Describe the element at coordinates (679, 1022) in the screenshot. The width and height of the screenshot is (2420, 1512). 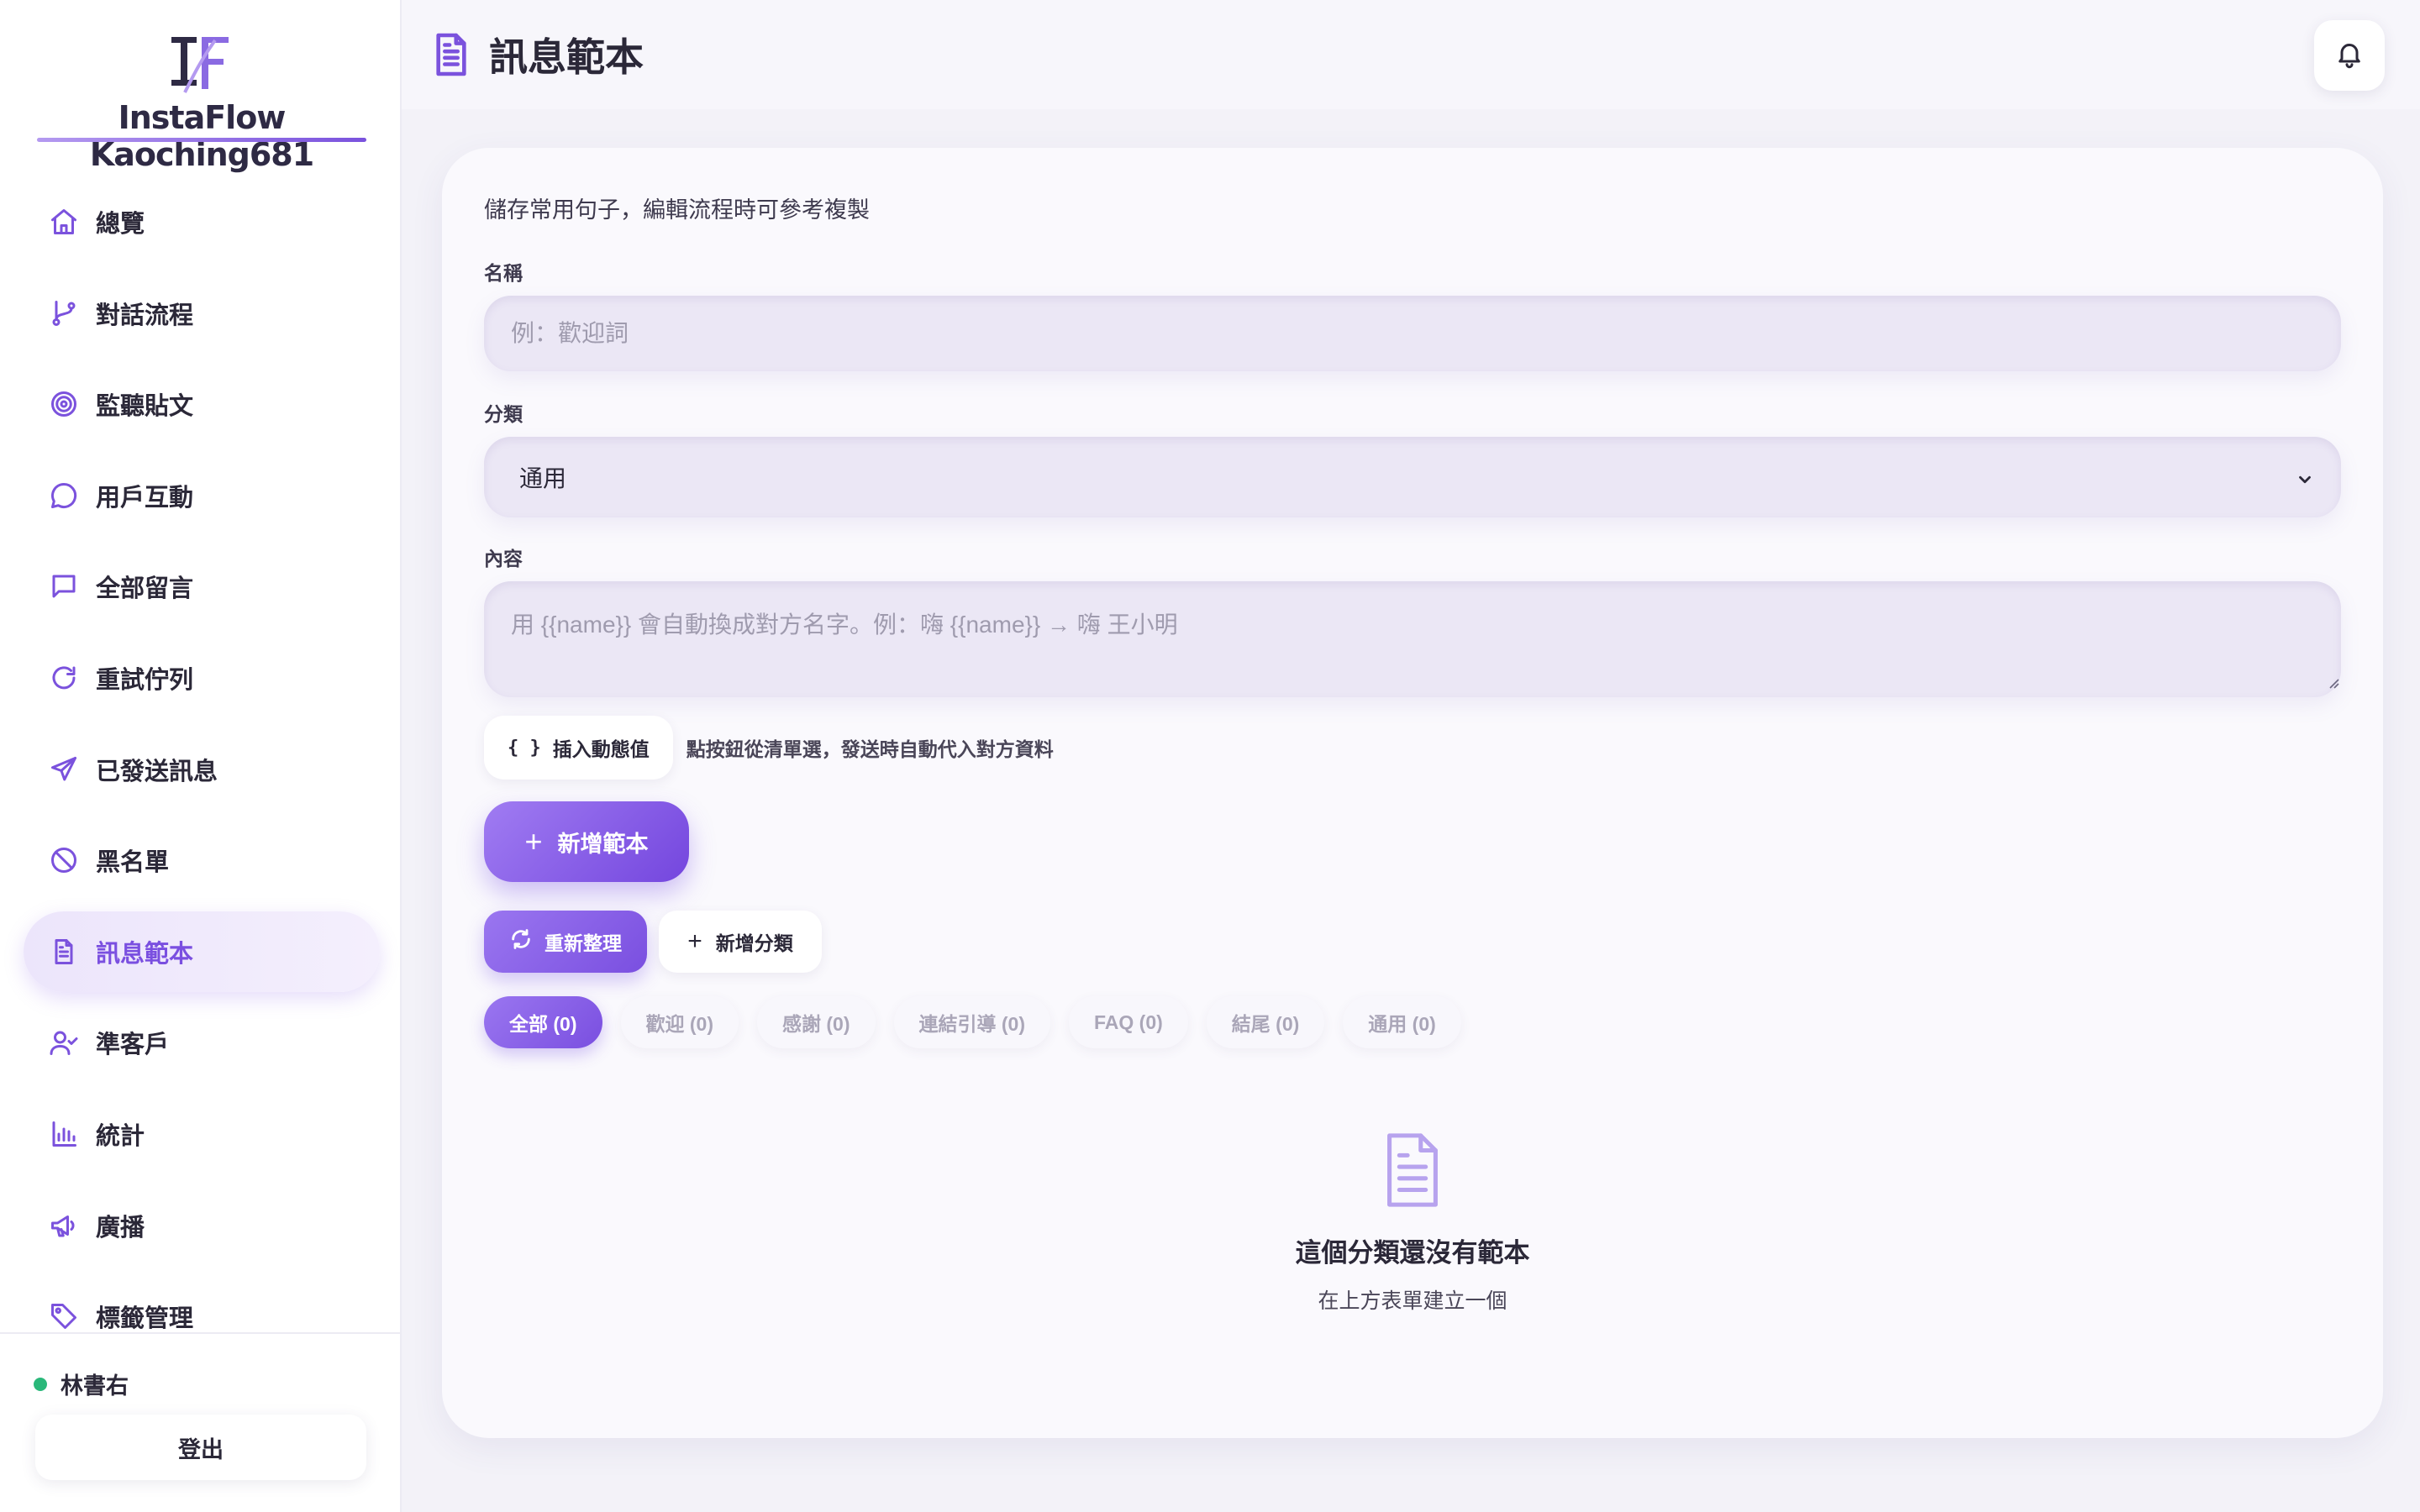
I see `filter-chip-welcome: 歡迎 (0)` at that location.